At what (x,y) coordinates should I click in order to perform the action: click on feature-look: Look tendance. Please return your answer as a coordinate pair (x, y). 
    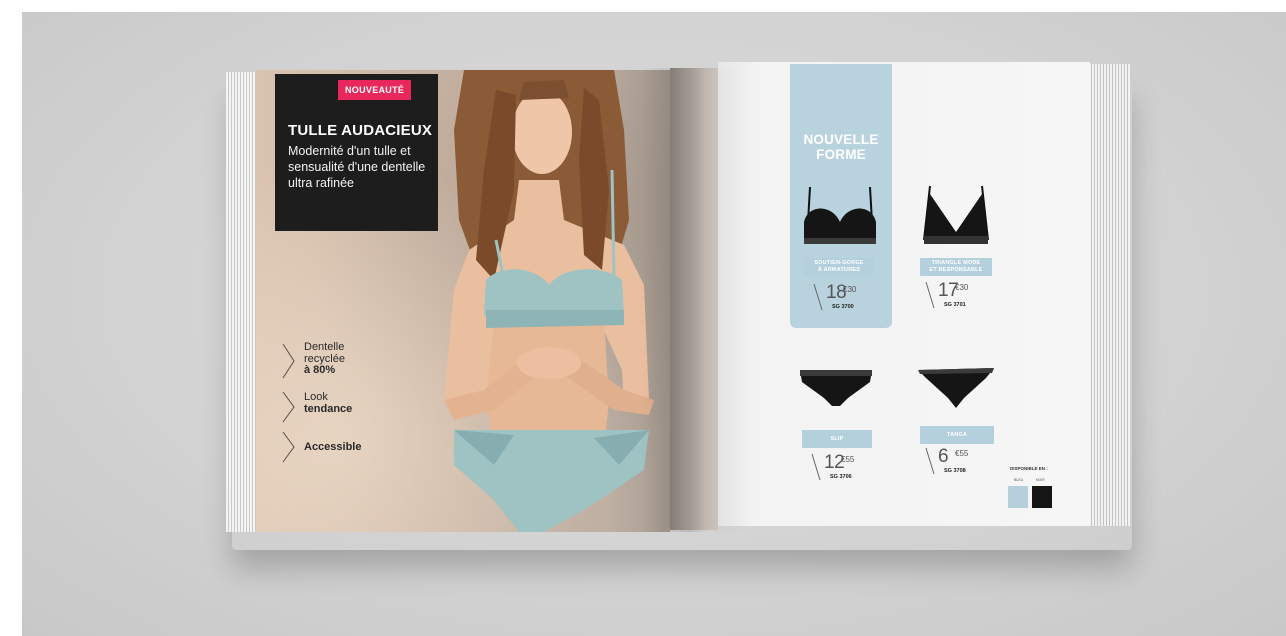
    Looking at the image, I should click on (342, 407).